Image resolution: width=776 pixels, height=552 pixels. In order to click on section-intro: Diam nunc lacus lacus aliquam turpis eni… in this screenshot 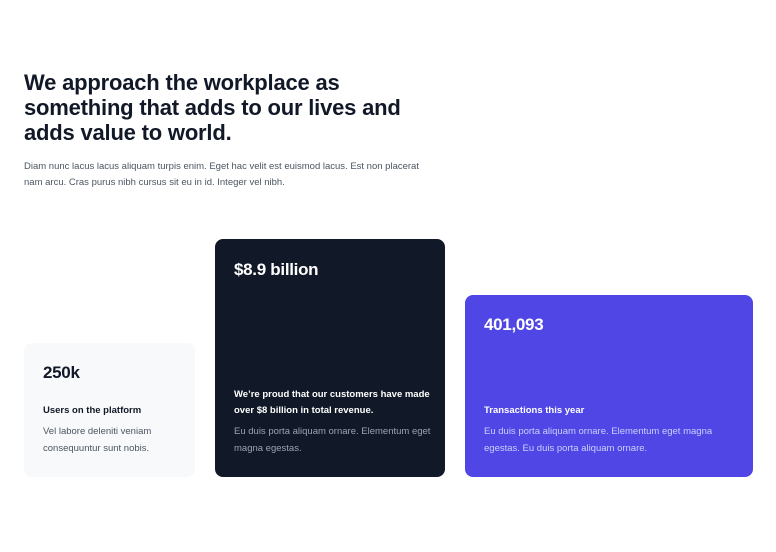, I will do `click(221, 174)`.